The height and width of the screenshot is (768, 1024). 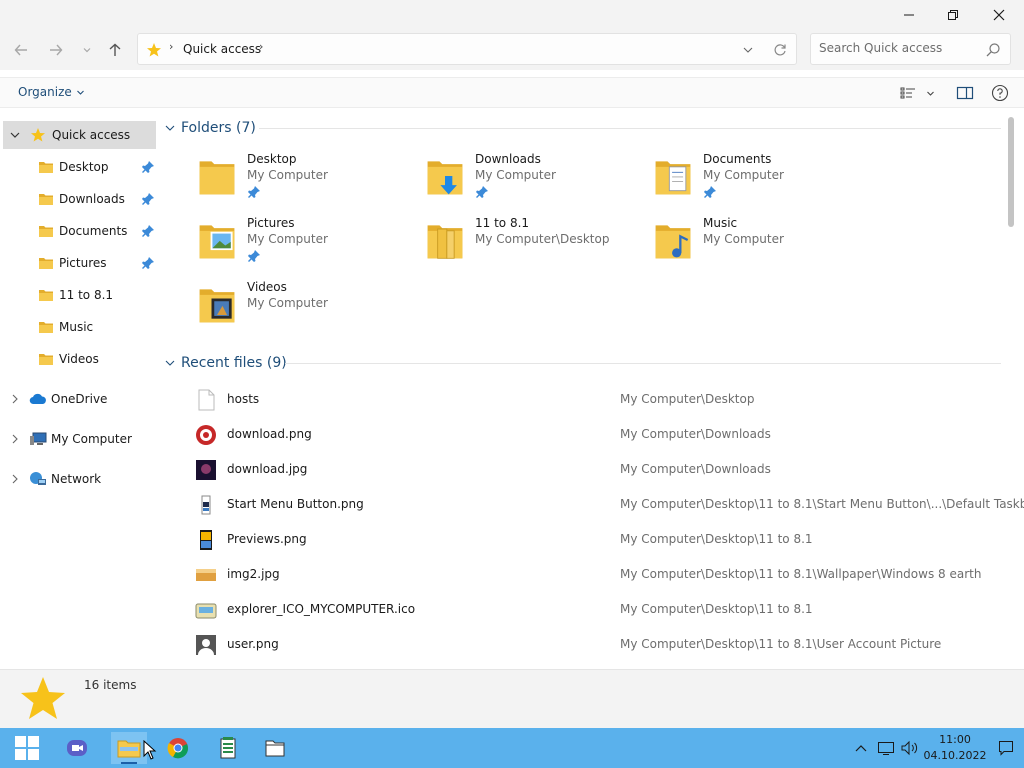 I want to click on start-button, so click(x=27, y=748).